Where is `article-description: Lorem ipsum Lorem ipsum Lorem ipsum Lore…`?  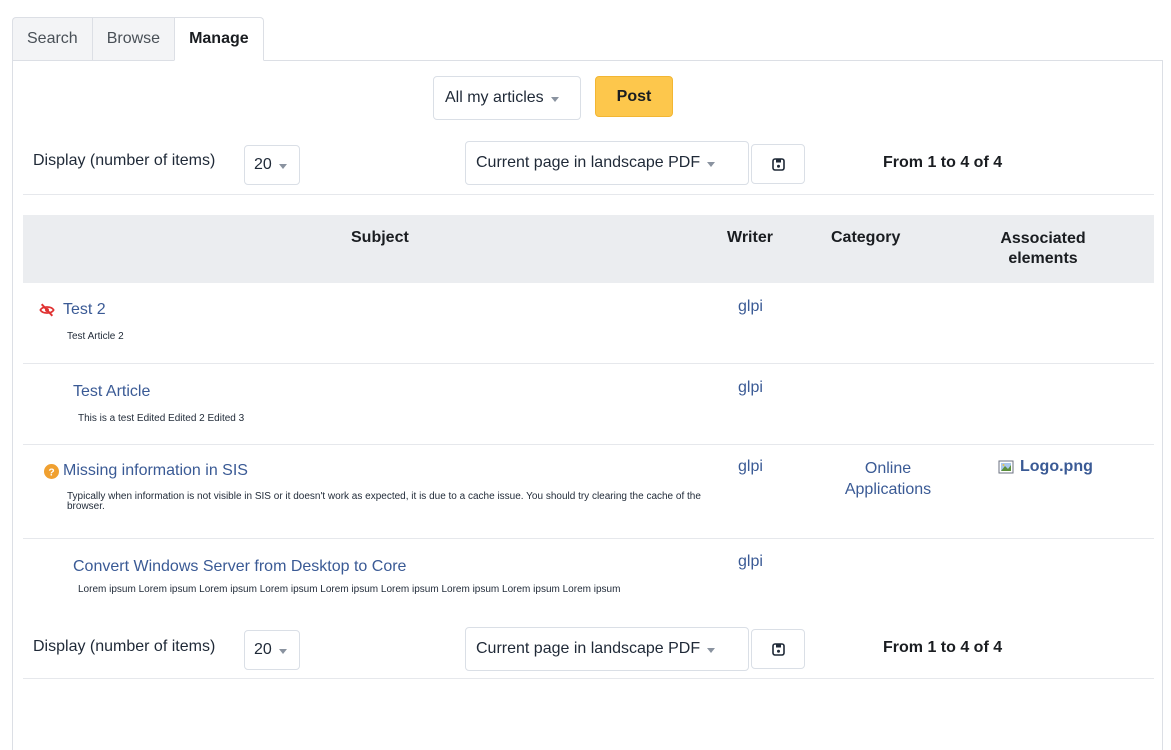
article-description: Lorem ipsum Lorem ipsum Lorem ipsum Lore… is located at coordinates (349, 589).